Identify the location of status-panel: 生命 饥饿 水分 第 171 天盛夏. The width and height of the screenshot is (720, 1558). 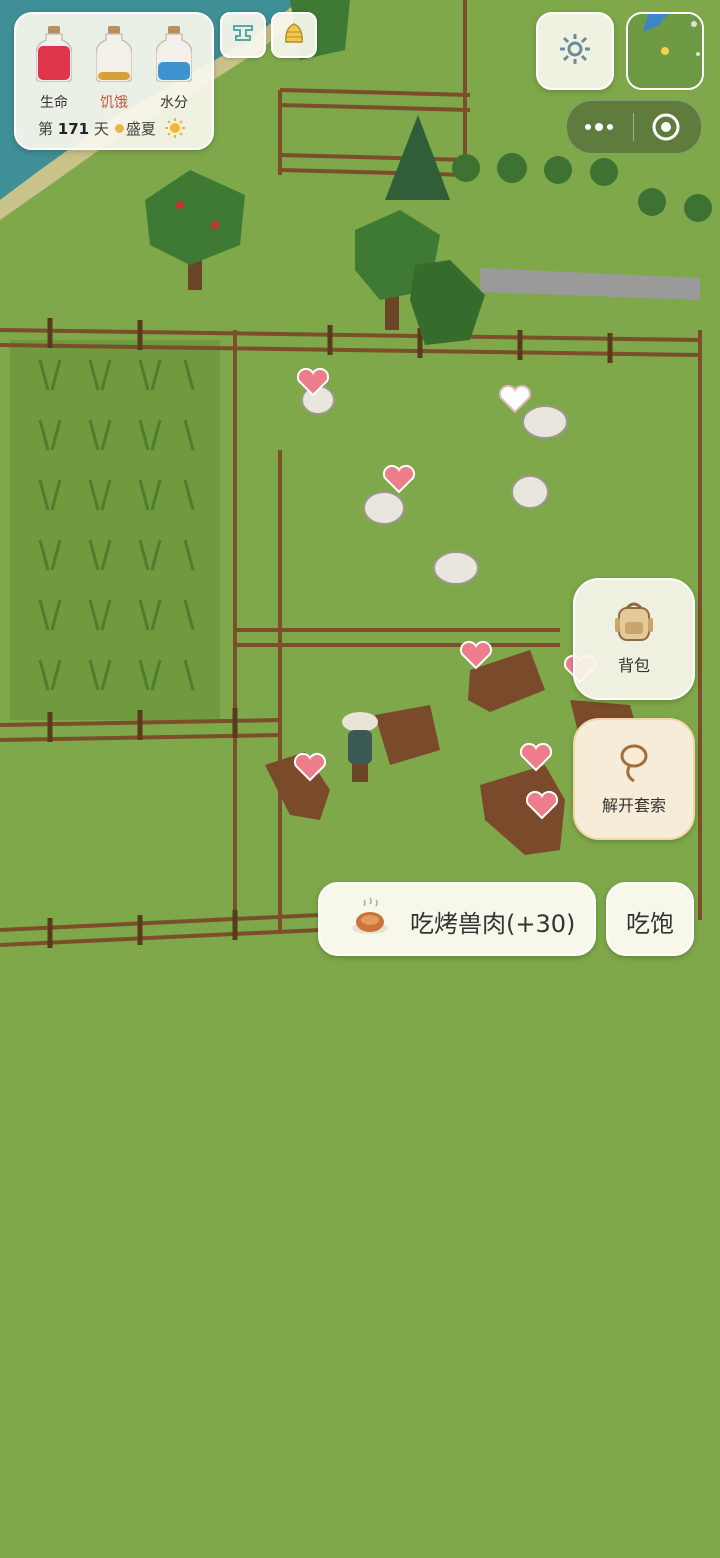
(114, 81).